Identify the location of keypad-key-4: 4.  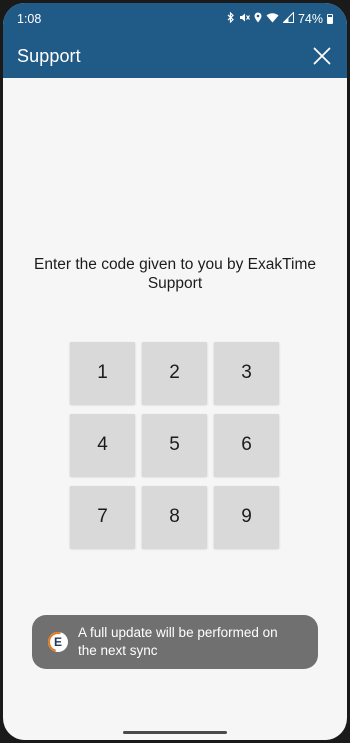
(102, 445).